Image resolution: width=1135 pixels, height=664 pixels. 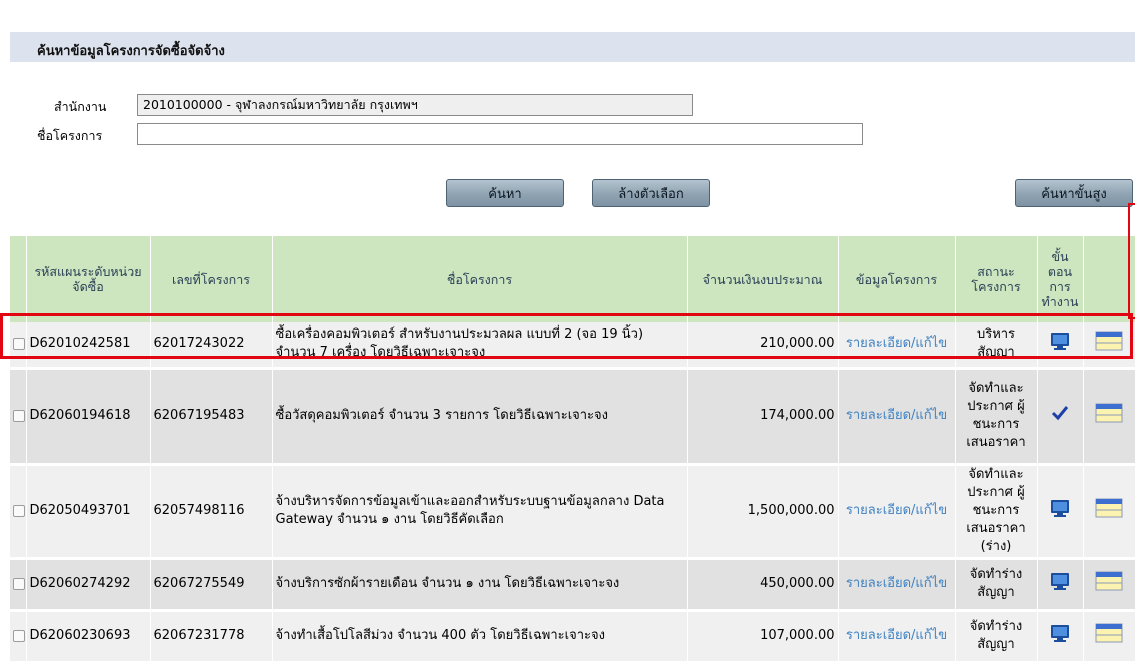 I want to click on section-title: ค้นหาข้อมูลโครงการจัดซื้อจัดจ้าง, so click(x=572, y=47).